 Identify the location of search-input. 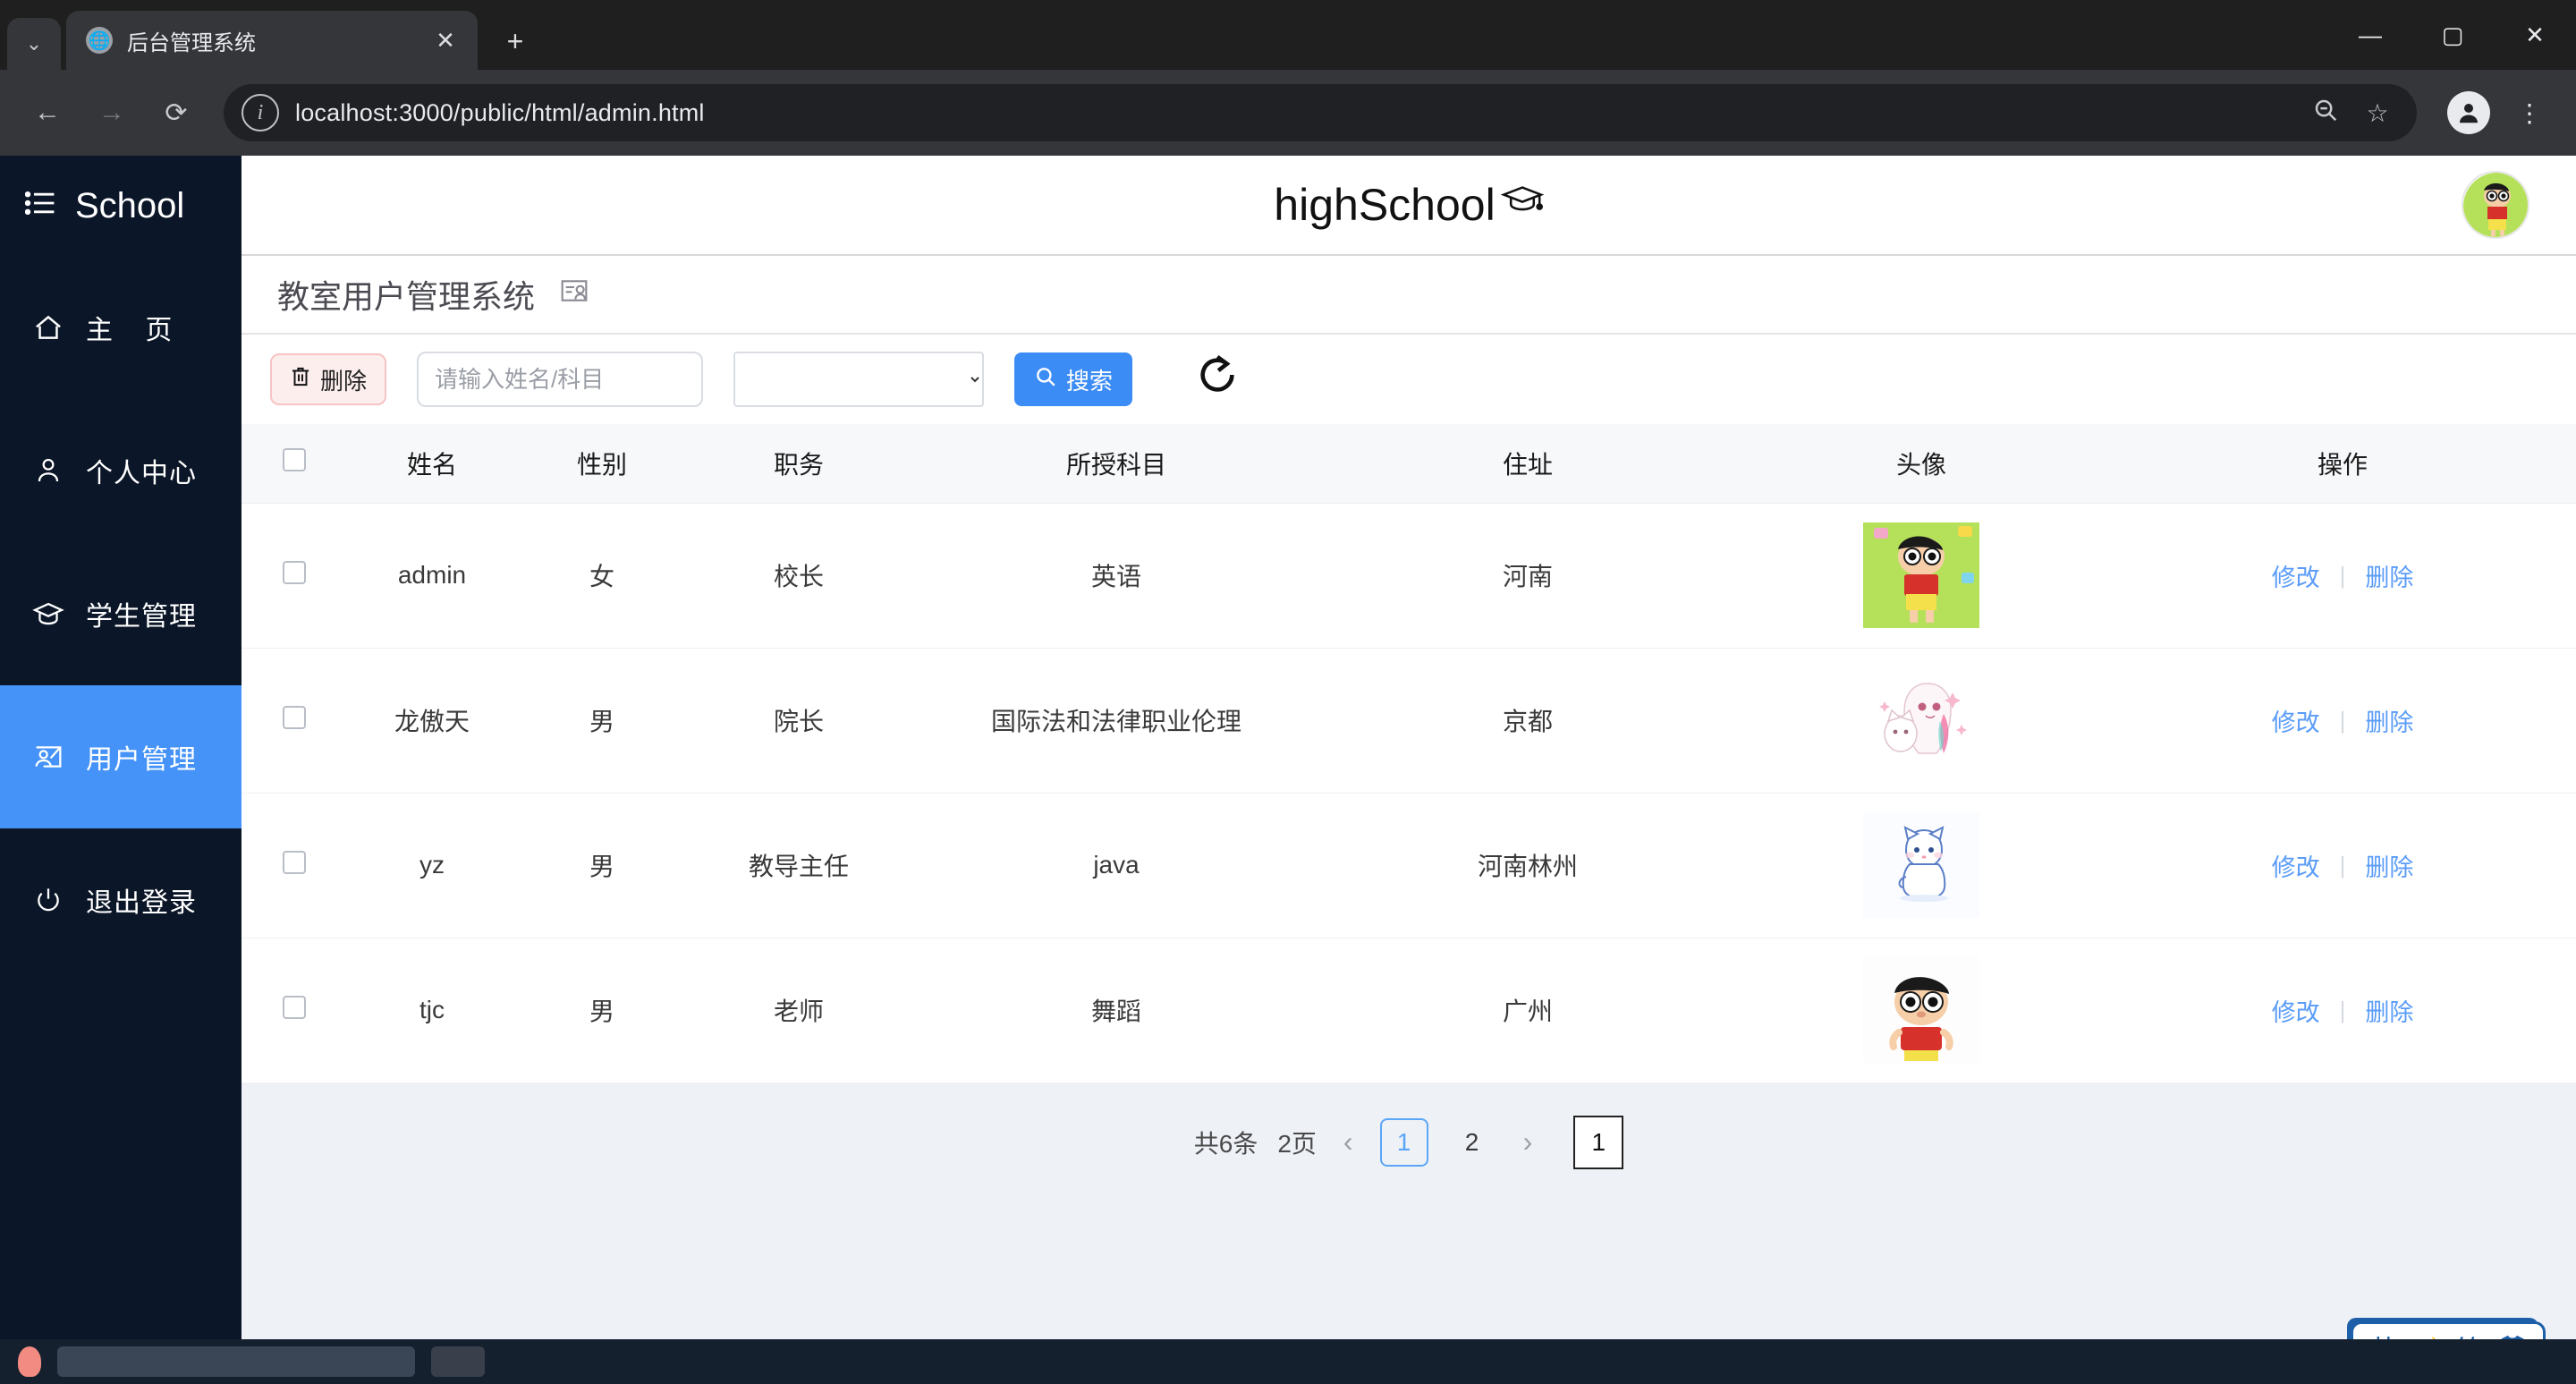
(560, 379).